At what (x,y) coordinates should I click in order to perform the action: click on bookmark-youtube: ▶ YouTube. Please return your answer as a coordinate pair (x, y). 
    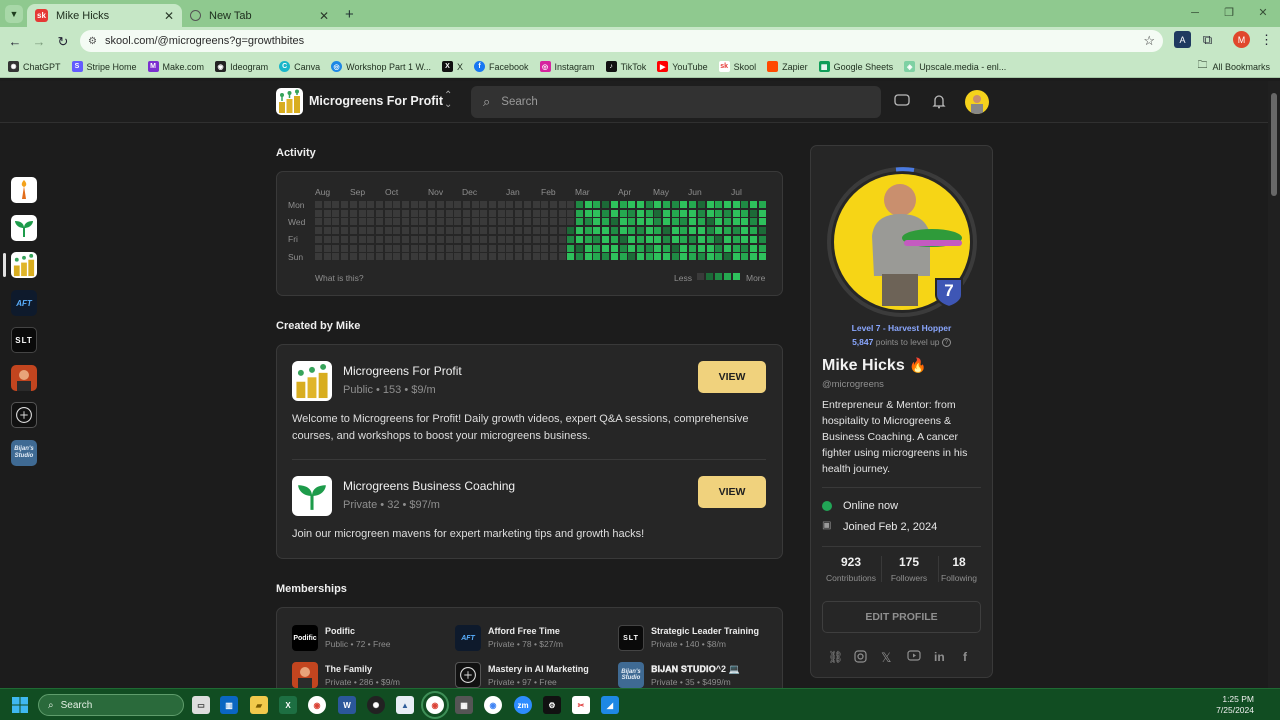
    Looking at the image, I should click on (682, 66).